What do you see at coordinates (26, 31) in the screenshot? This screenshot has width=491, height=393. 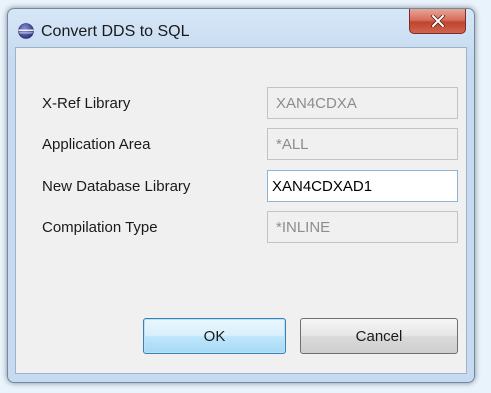 I see `app-globe-icon` at bounding box center [26, 31].